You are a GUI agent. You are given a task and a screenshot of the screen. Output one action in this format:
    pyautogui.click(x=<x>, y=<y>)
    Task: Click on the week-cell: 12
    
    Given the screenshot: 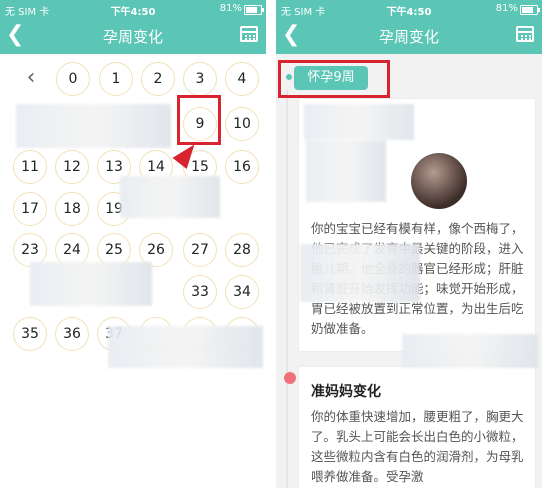 What is the action you would take?
    pyautogui.click(x=72, y=167)
    